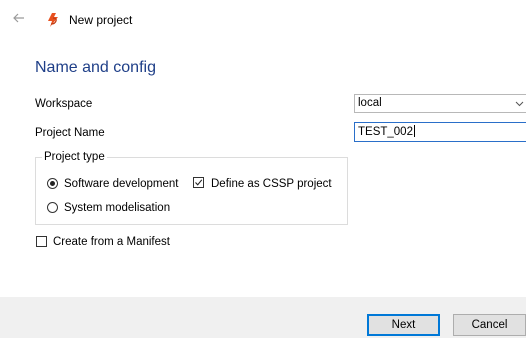  What do you see at coordinates (263, 317) in the screenshot?
I see `dialog-footer: Next Cancel` at bounding box center [263, 317].